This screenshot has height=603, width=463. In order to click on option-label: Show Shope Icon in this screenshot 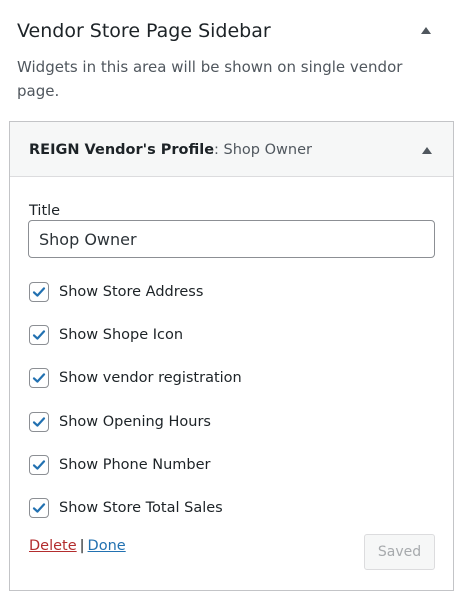, I will do `click(121, 335)`.